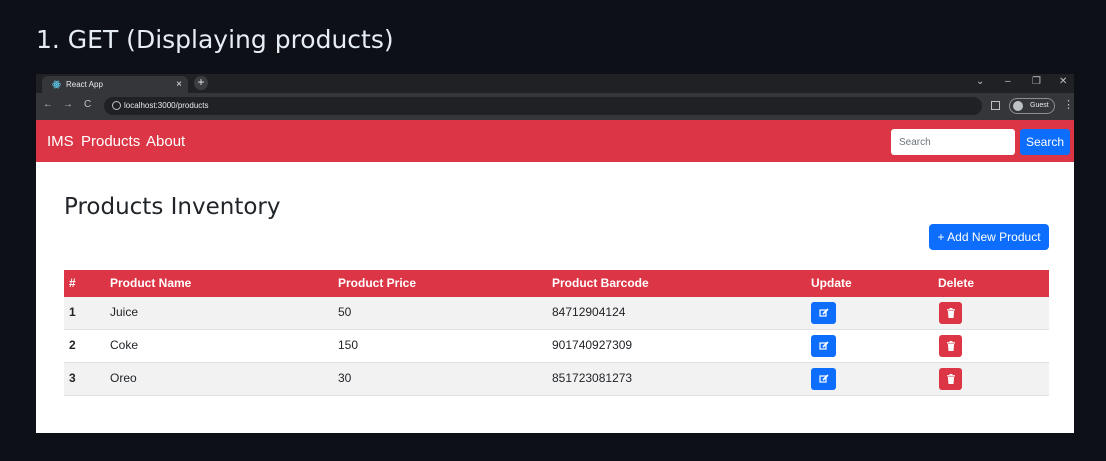  Describe the element at coordinates (555, 83) in the screenshot. I see `tab-bar: React App × + ⌄ – ❐ ✕` at that location.